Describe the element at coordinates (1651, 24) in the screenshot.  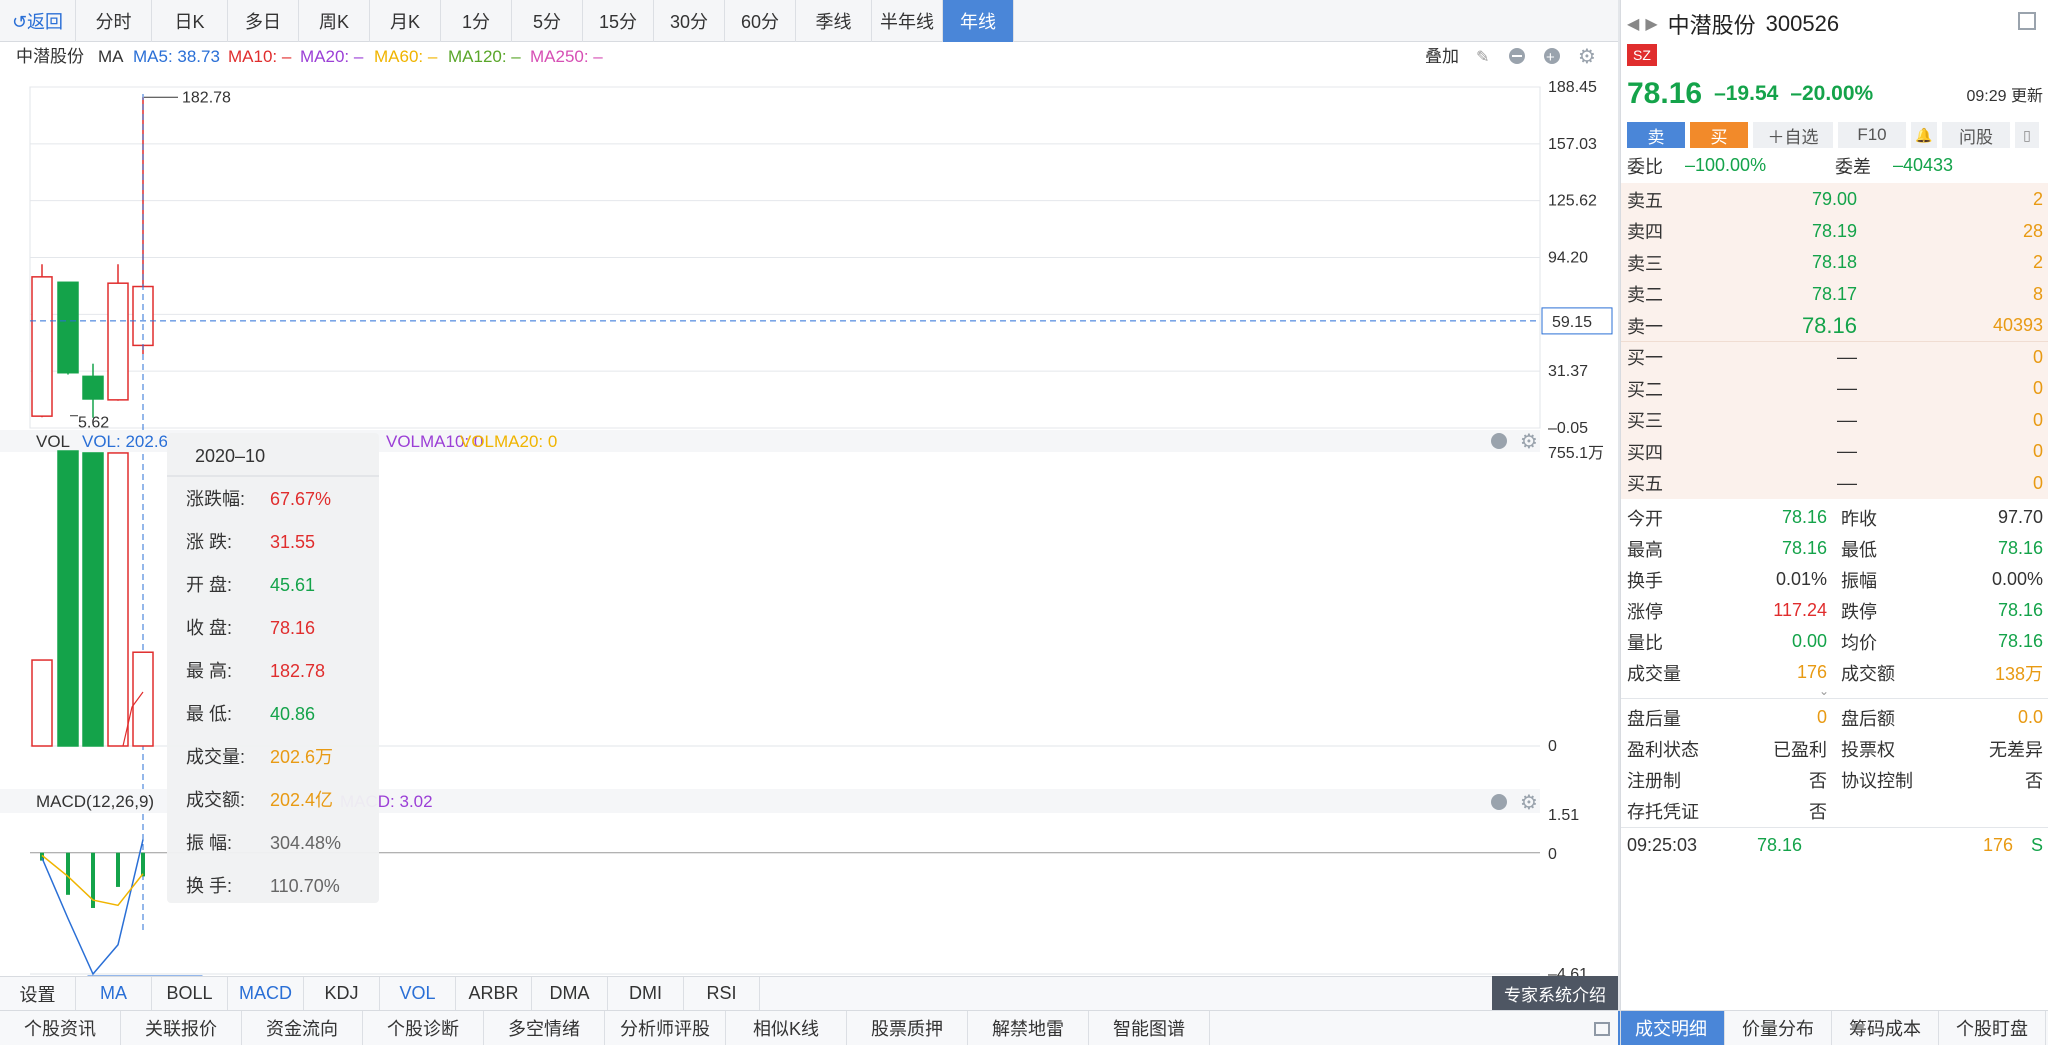
I see `next-stock-icon: ▶` at that location.